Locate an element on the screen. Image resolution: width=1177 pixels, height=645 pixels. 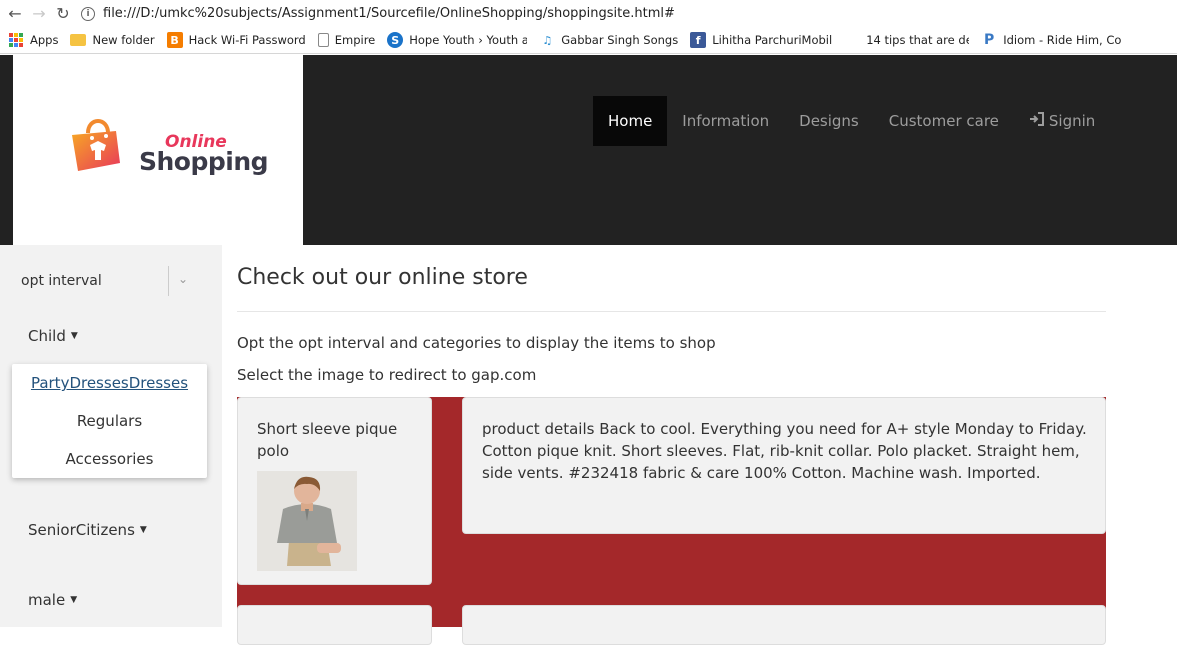
music-icon: ♫ is located at coordinates (547, 40).